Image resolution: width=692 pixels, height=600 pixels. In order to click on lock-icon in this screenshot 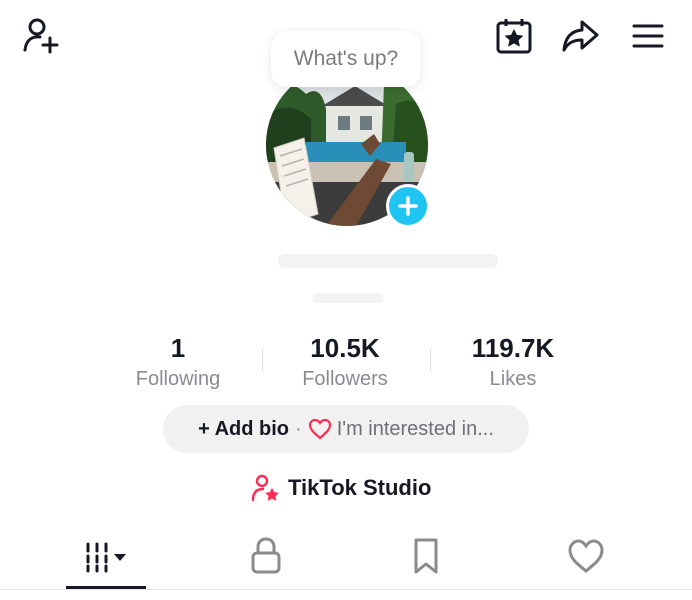, I will do `click(266, 555)`.